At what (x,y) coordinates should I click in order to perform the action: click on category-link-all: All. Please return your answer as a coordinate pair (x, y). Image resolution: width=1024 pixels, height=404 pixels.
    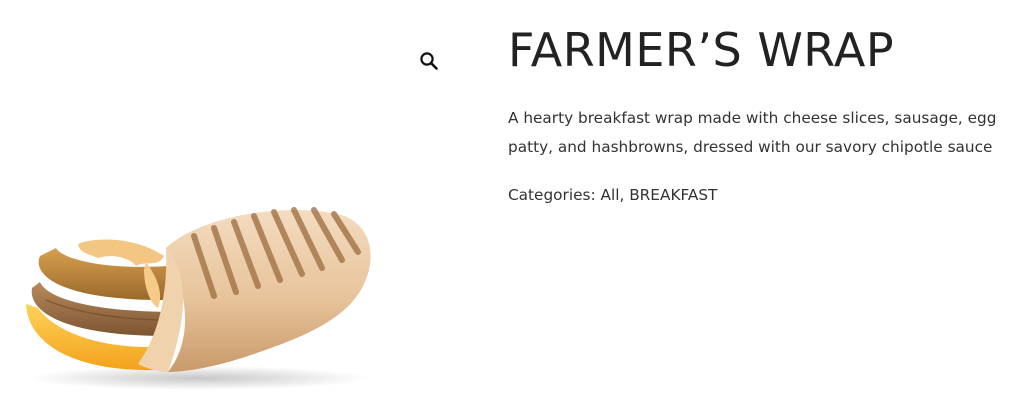
    Looking at the image, I should click on (609, 195).